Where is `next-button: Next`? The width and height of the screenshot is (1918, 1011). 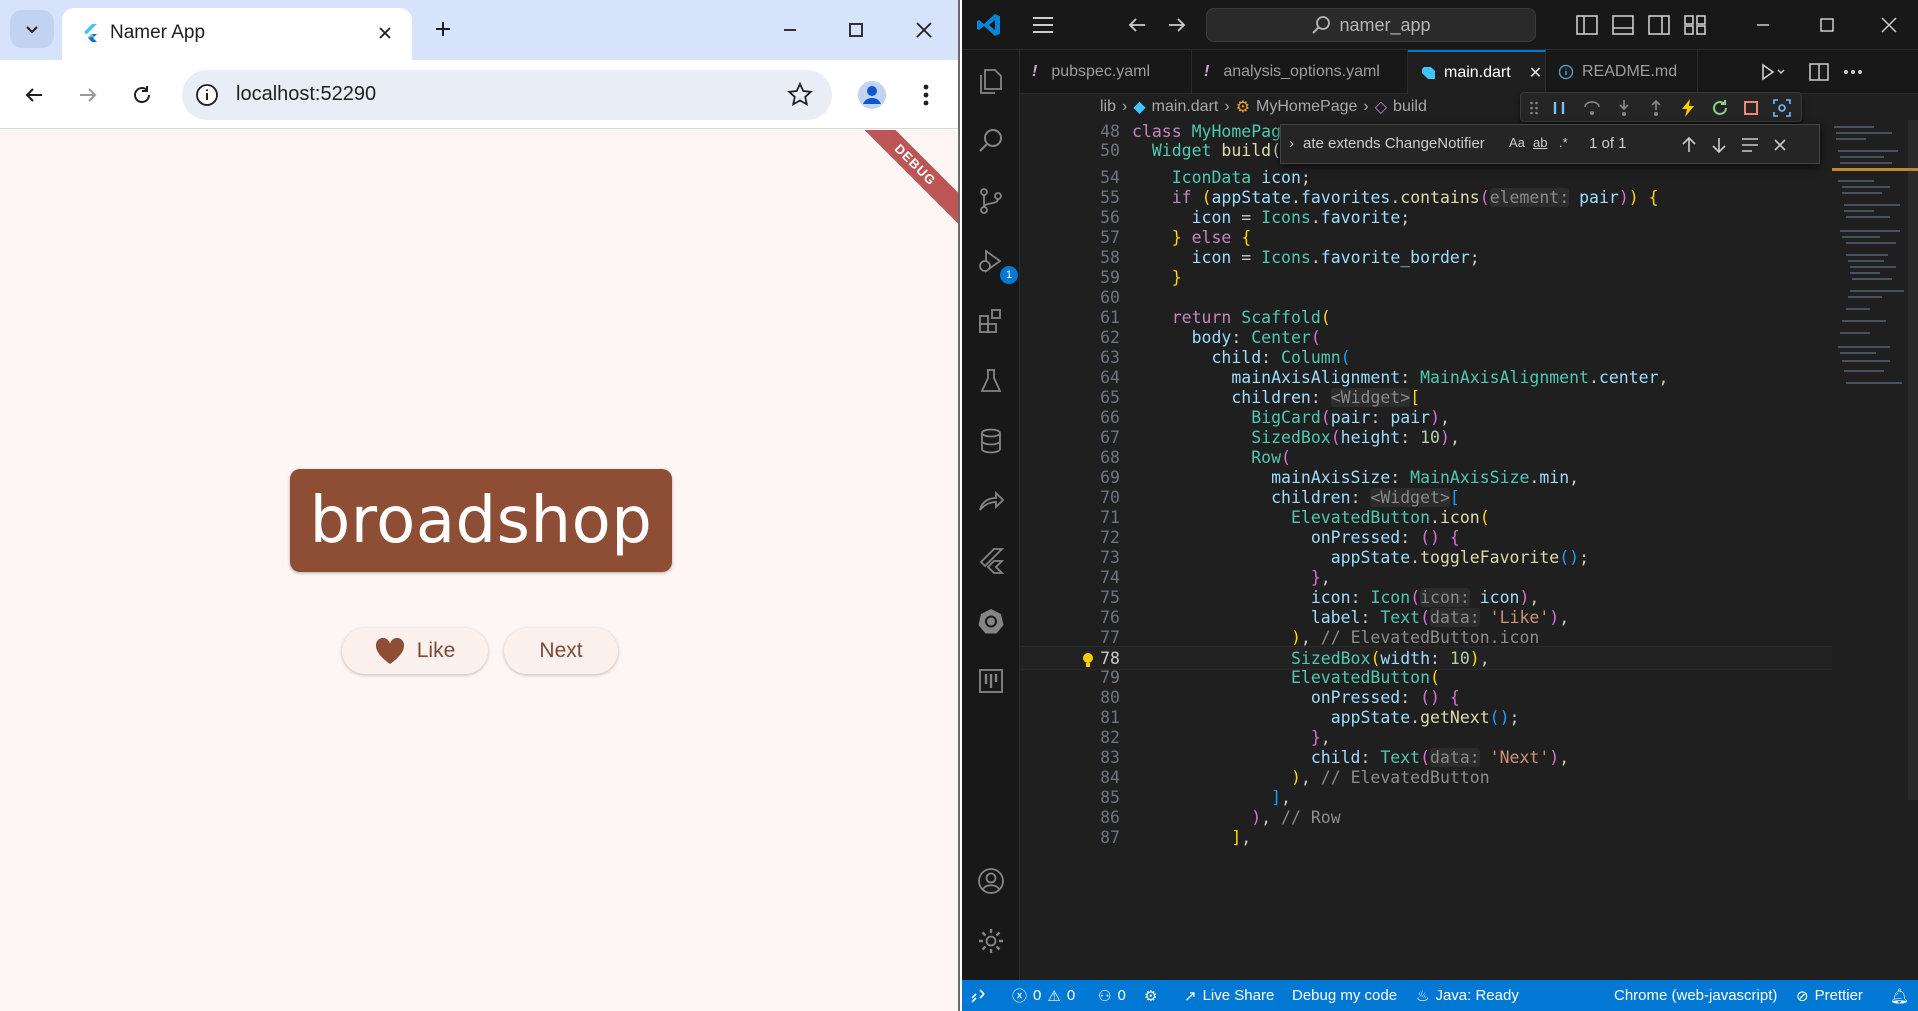 next-button: Next is located at coordinates (561, 651).